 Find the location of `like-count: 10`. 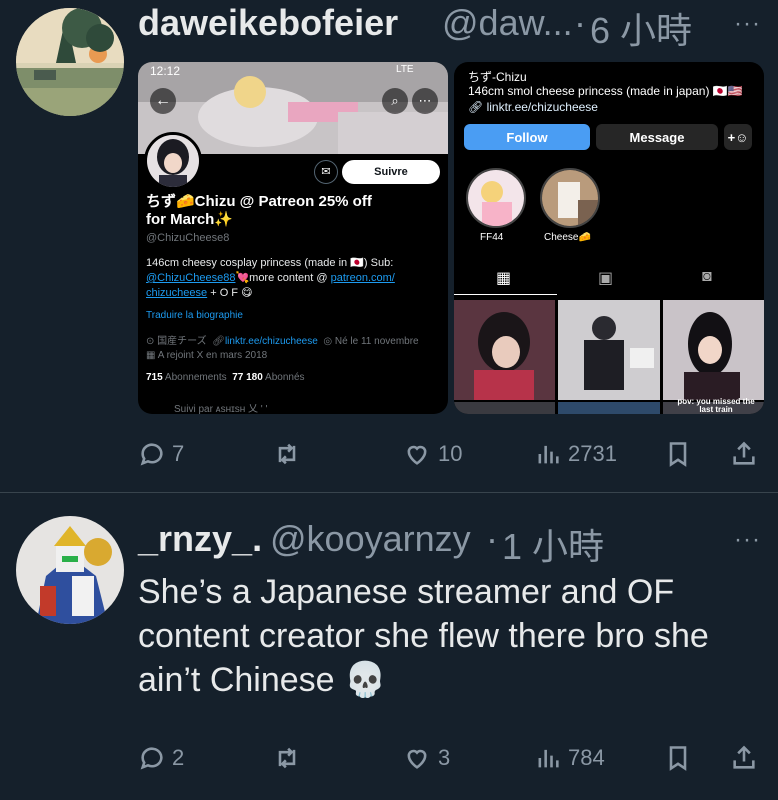

like-count: 10 is located at coordinates (450, 453).